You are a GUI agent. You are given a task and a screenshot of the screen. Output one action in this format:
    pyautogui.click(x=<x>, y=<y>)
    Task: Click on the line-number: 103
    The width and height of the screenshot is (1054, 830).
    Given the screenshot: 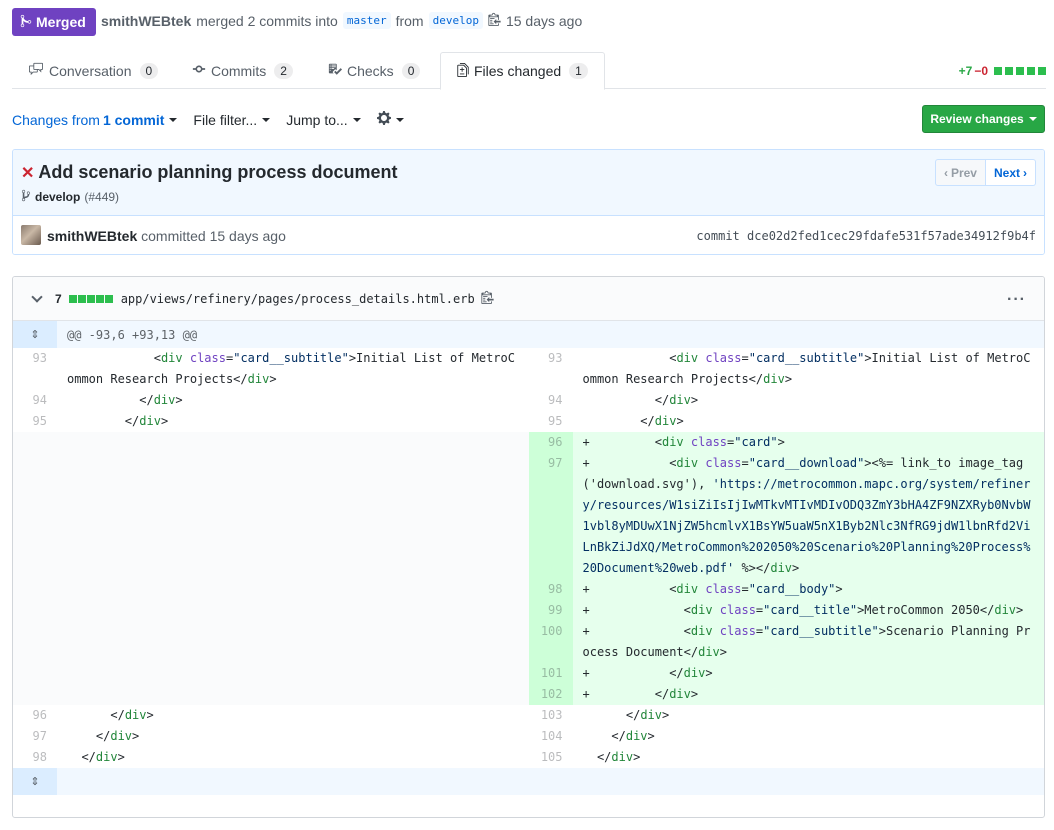 What is the action you would take?
    pyautogui.click(x=551, y=715)
    